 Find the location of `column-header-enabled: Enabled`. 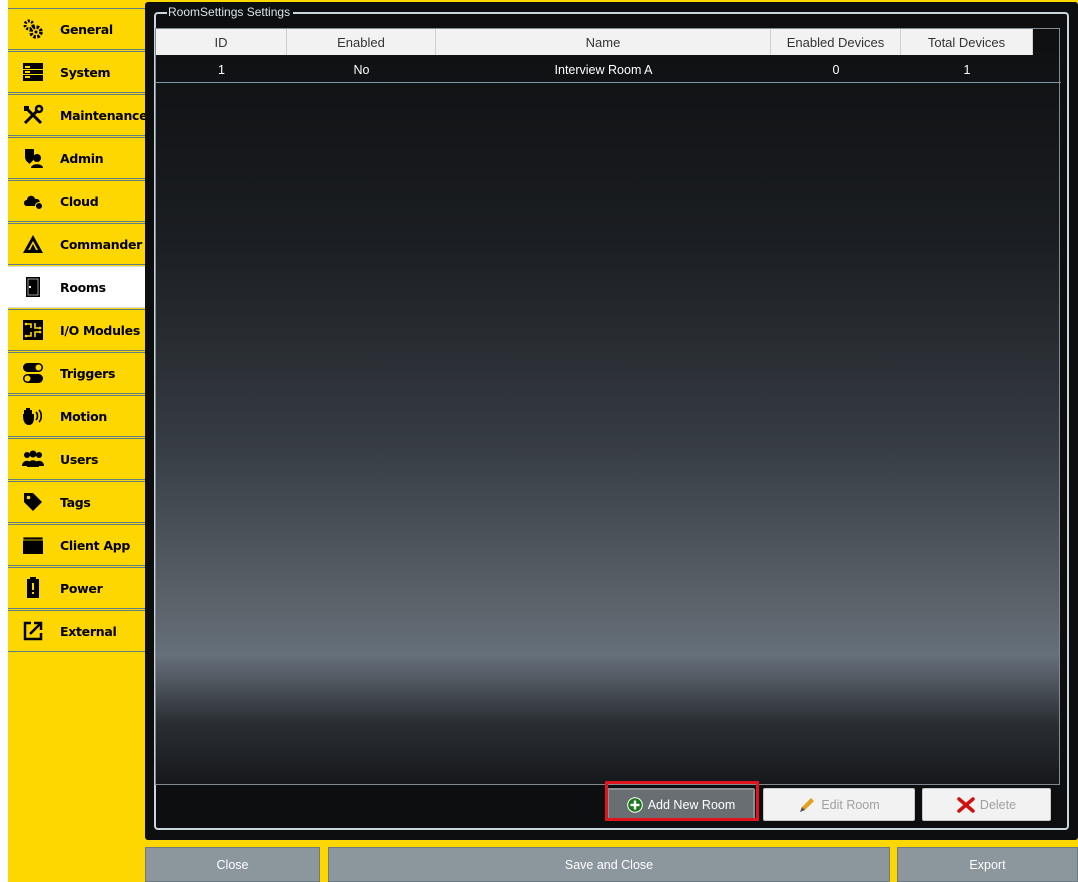

column-header-enabled: Enabled is located at coordinates (361, 42).